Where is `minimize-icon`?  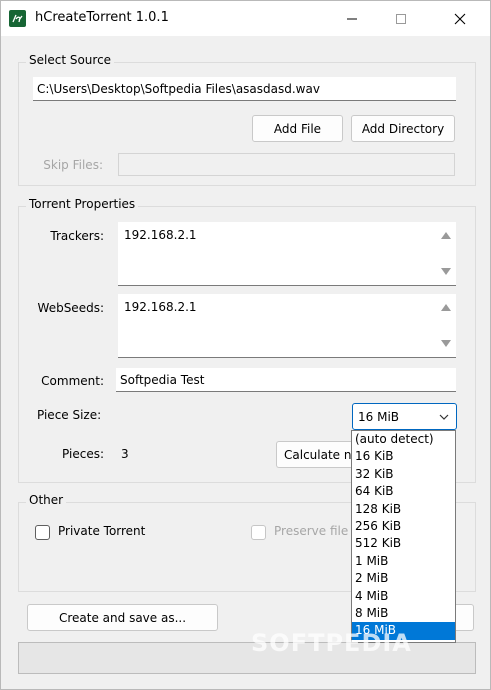 minimize-icon is located at coordinates (352, 18).